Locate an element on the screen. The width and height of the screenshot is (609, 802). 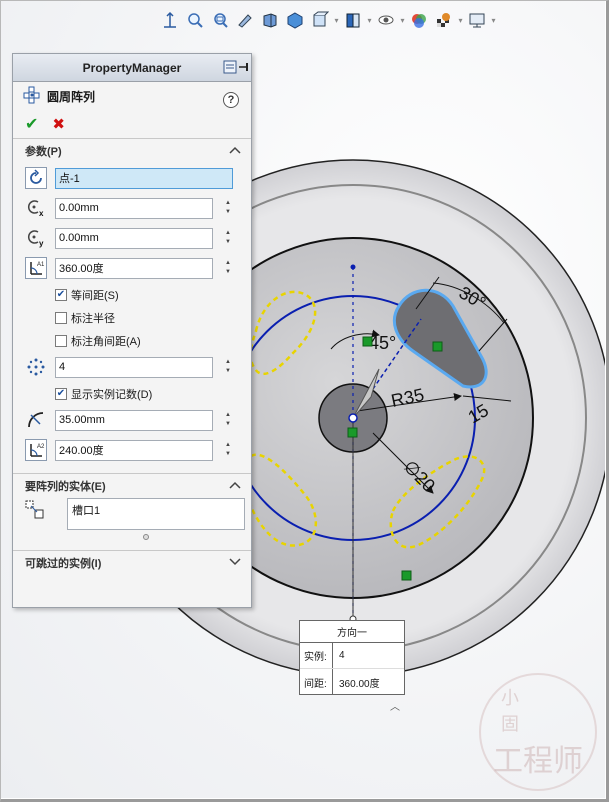
parameters-section-title: 参数(P) is located at coordinates (43, 152).